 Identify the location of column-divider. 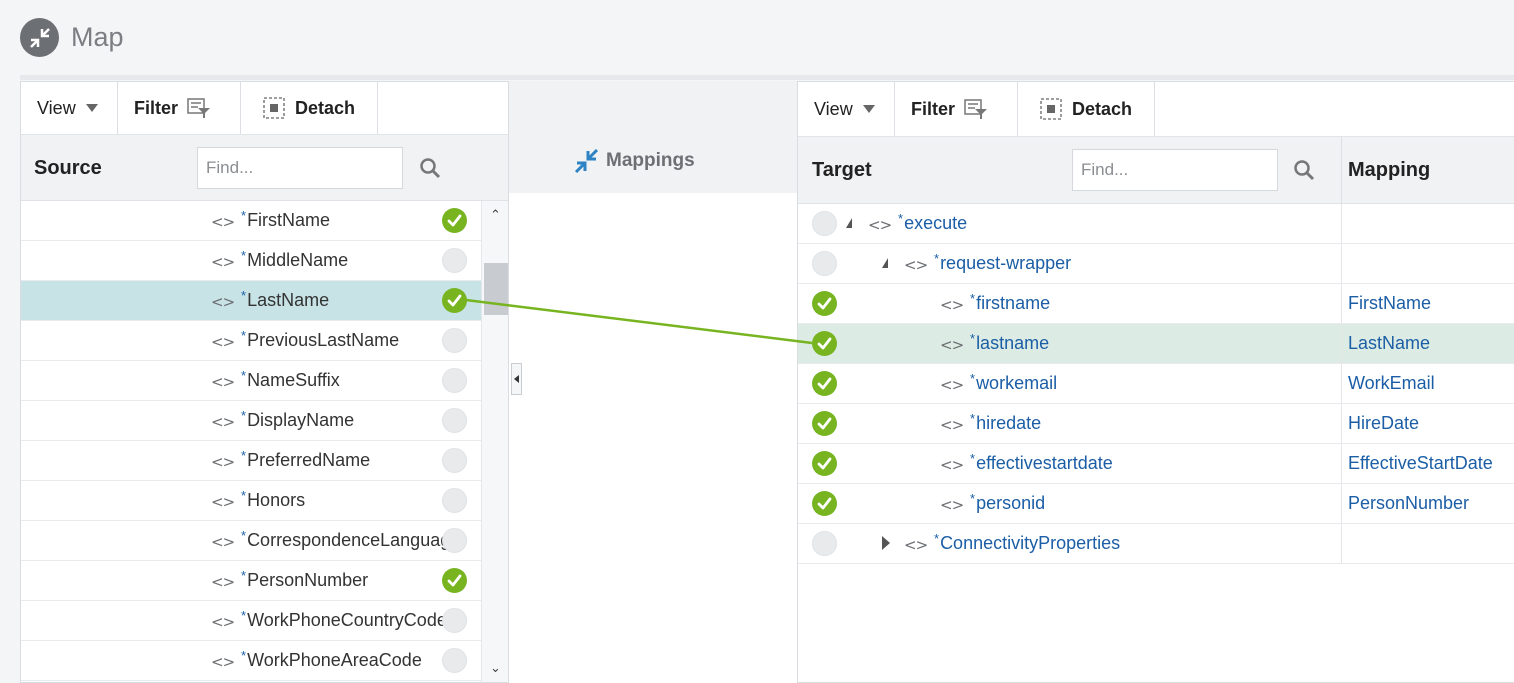
(1341, 170).